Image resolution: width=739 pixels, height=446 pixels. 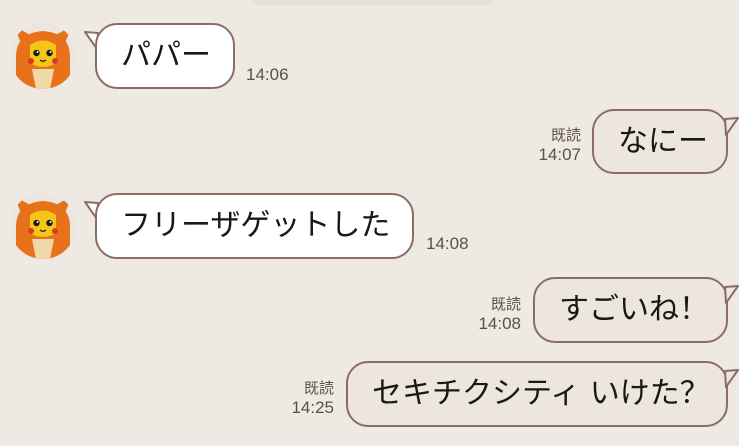 What do you see at coordinates (541, 393) in the screenshot?
I see `message-text: セキチクシティ いけた？` at bounding box center [541, 393].